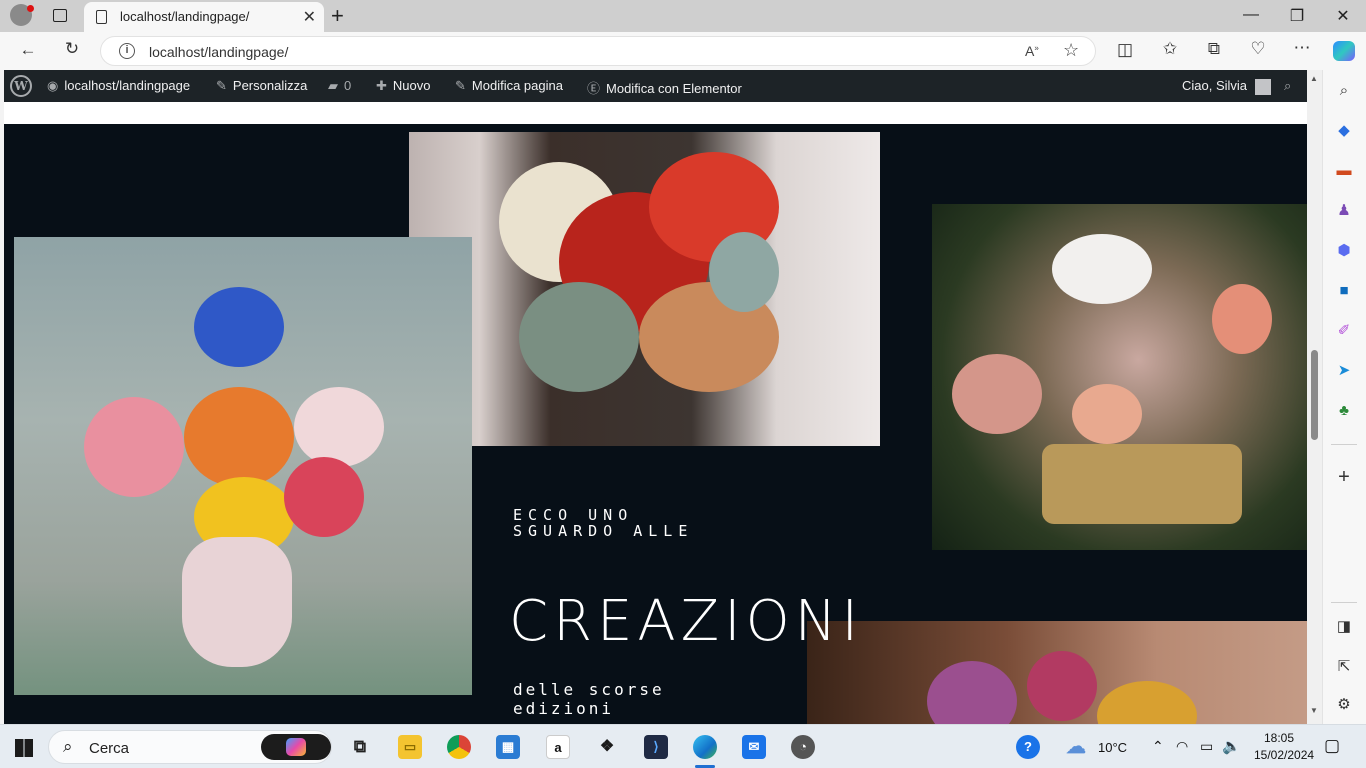 The image size is (1366, 768). I want to click on wp-edit-page-link: ✎ Modifica pagina, so click(509, 86).